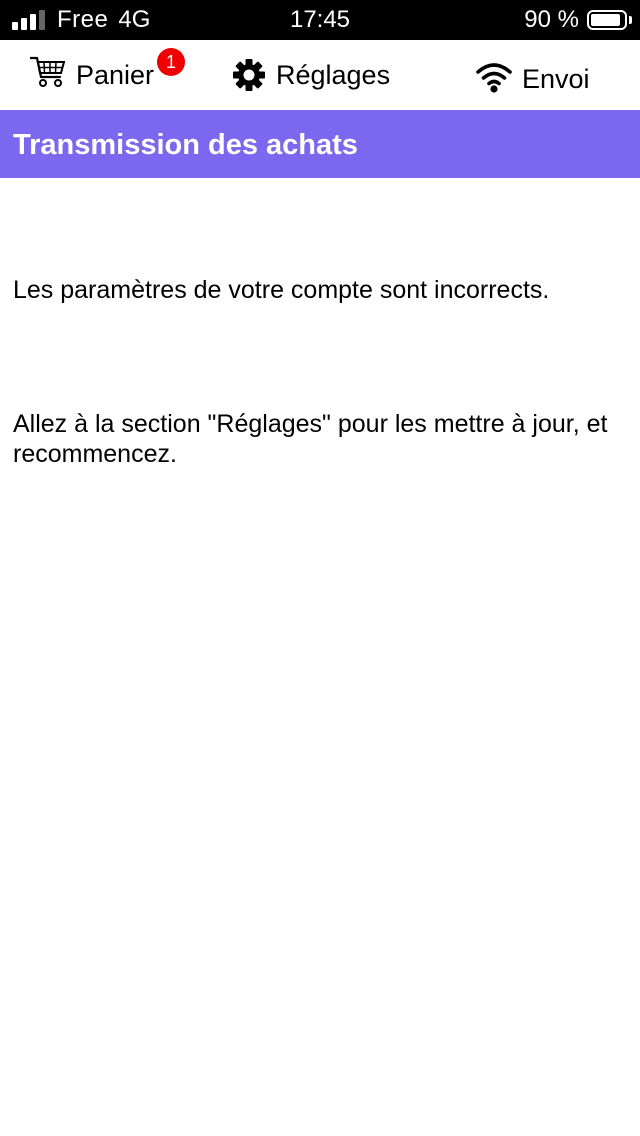  Describe the element at coordinates (115, 74) in the screenshot. I see `cart-label: Panier` at that location.